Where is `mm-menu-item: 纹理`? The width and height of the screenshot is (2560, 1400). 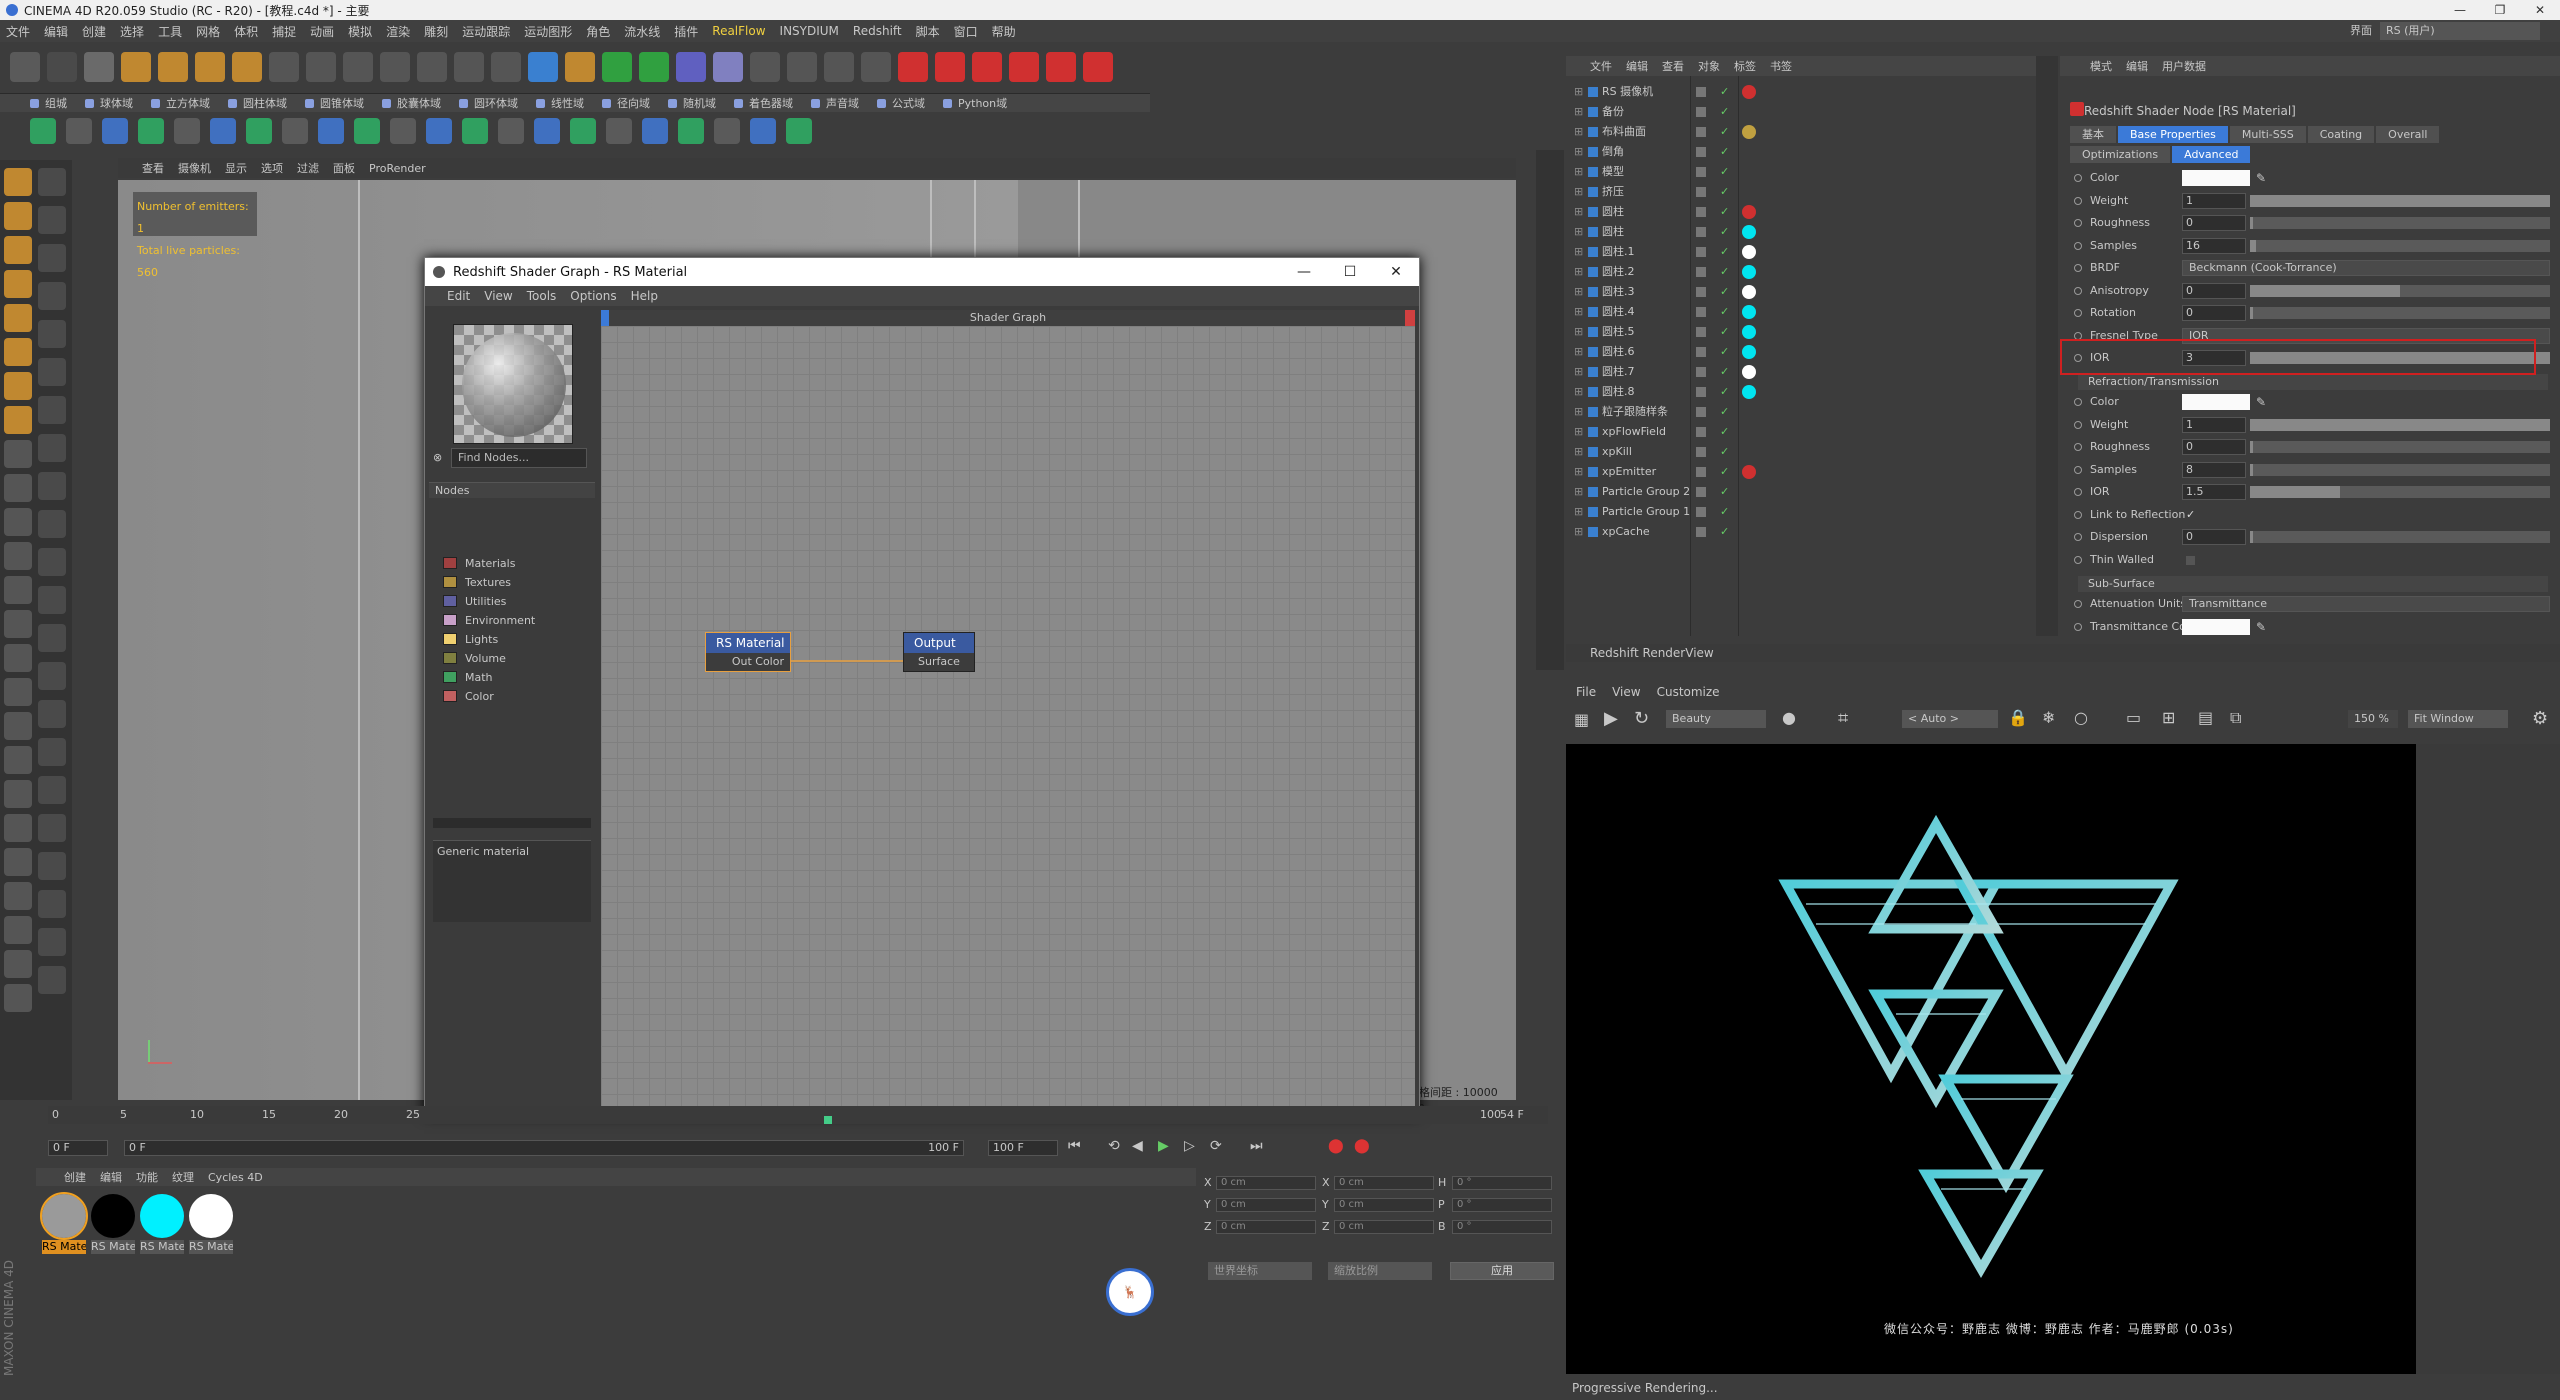 mm-menu-item: 纹理 is located at coordinates (183, 1177).